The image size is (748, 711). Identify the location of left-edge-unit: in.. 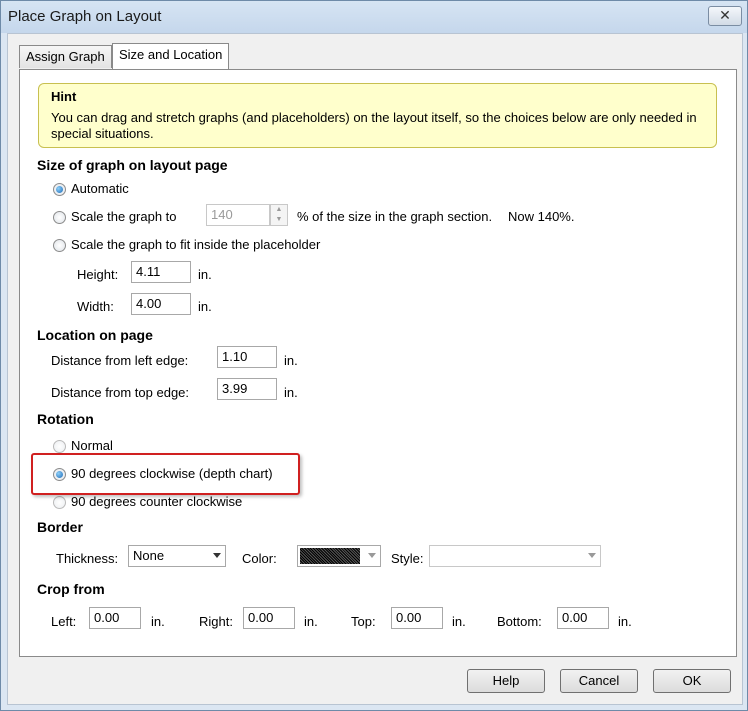
(291, 360).